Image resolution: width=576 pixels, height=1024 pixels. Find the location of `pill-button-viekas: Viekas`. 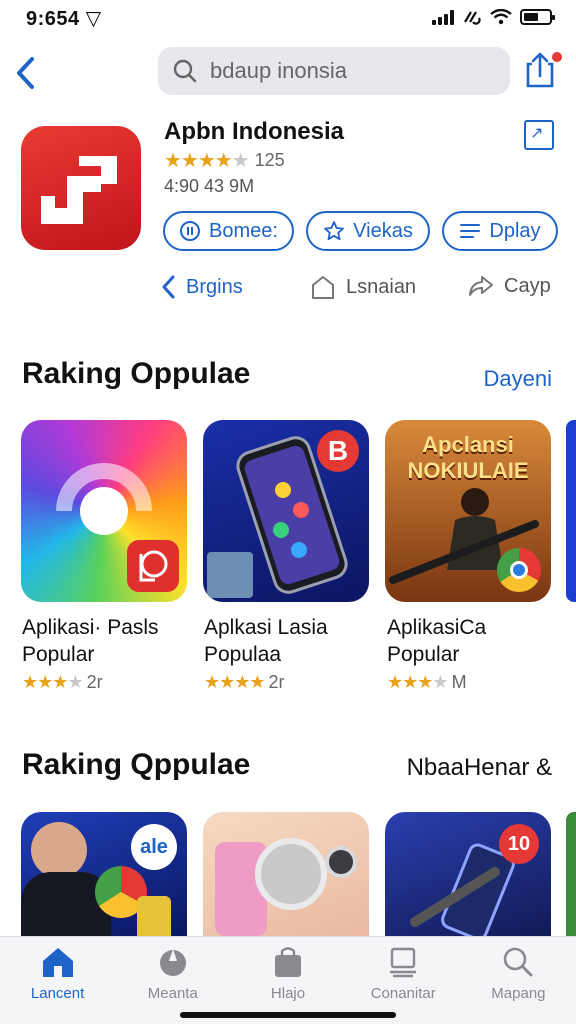

pill-button-viekas: Viekas is located at coordinates (368, 231).